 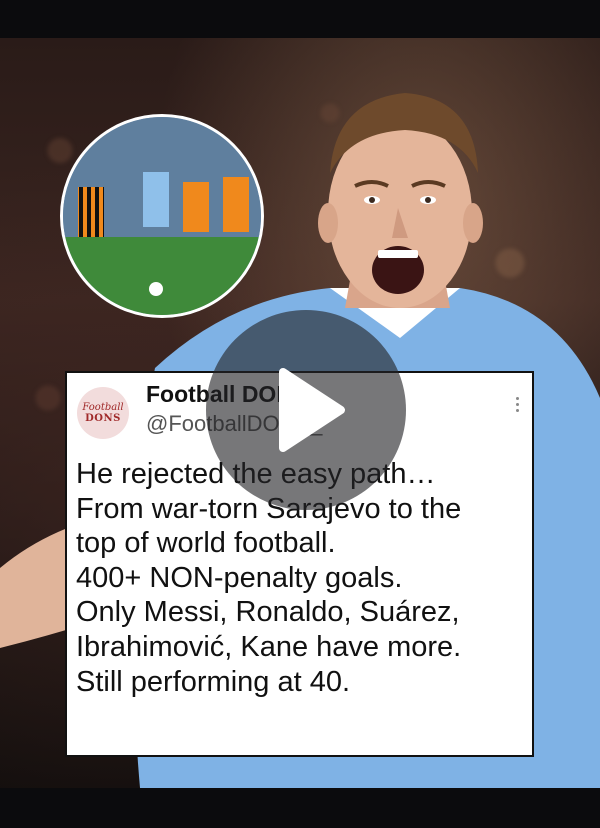 I want to click on tweet-line: Still performing at 40., so click(x=213, y=681).